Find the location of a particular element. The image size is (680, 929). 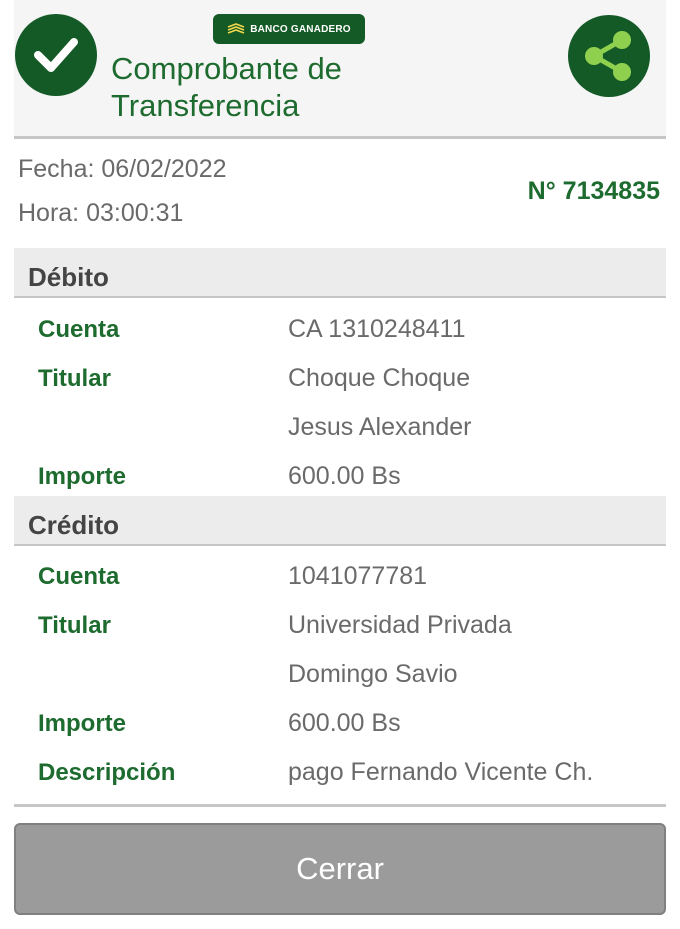

debit-account-label: Cuenta is located at coordinates (79, 329).